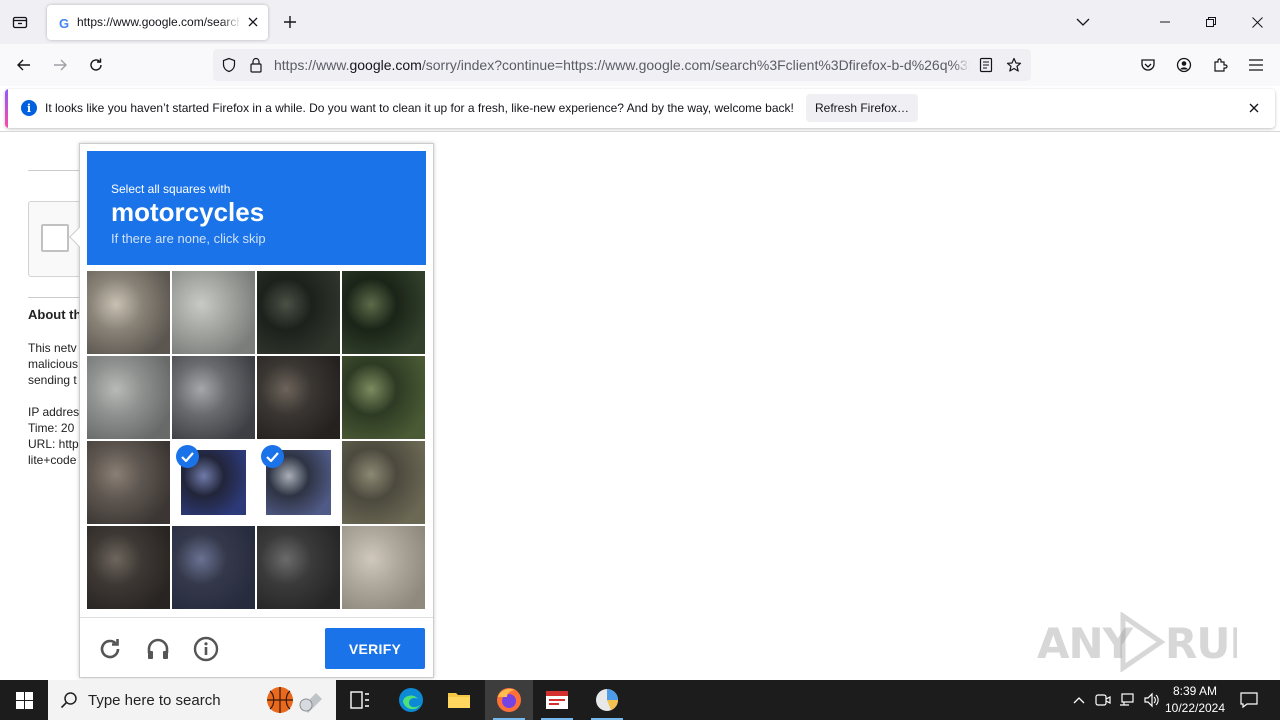 This screenshot has height=720, width=1280. Describe the element at coordinates (1014, 65) in the screenshot. I see `bookmark-button` at that location.